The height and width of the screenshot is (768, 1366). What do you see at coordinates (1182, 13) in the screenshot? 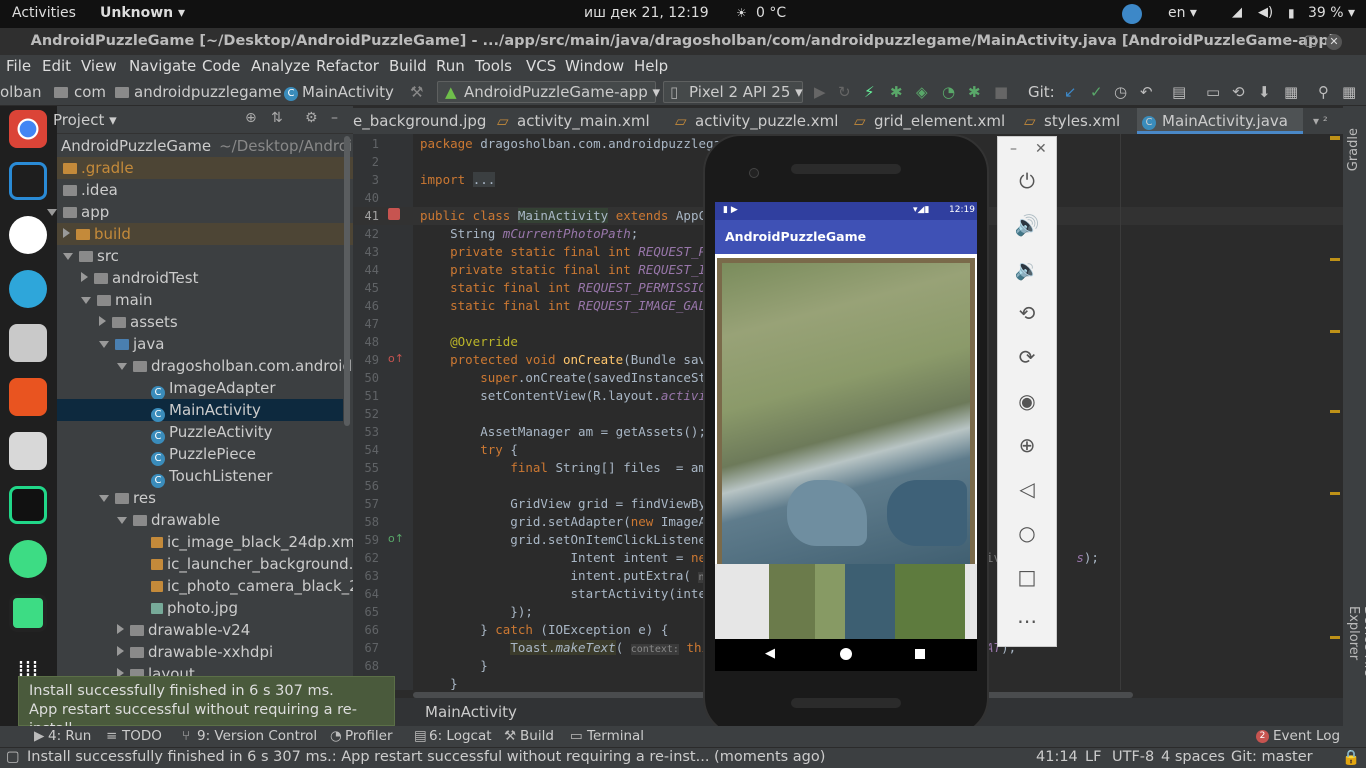
I see `language-menu: en ▾` at bounding box center [1182, 13].